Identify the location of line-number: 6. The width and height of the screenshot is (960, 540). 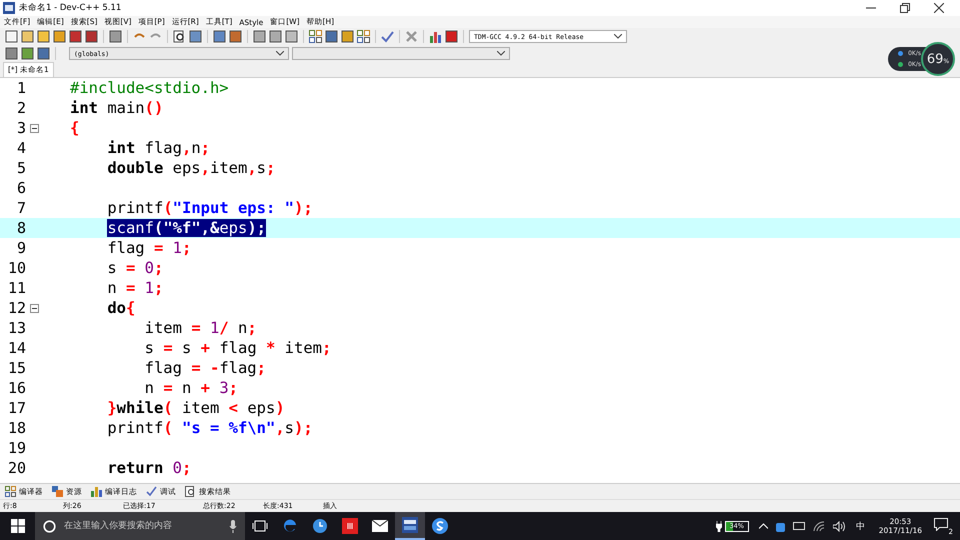
(21, 188).